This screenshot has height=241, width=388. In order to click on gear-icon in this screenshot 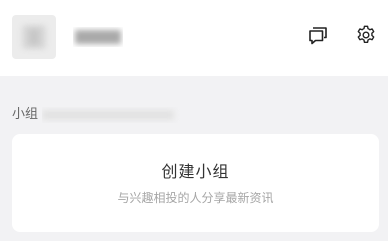, I will do `click(366, 34)`.